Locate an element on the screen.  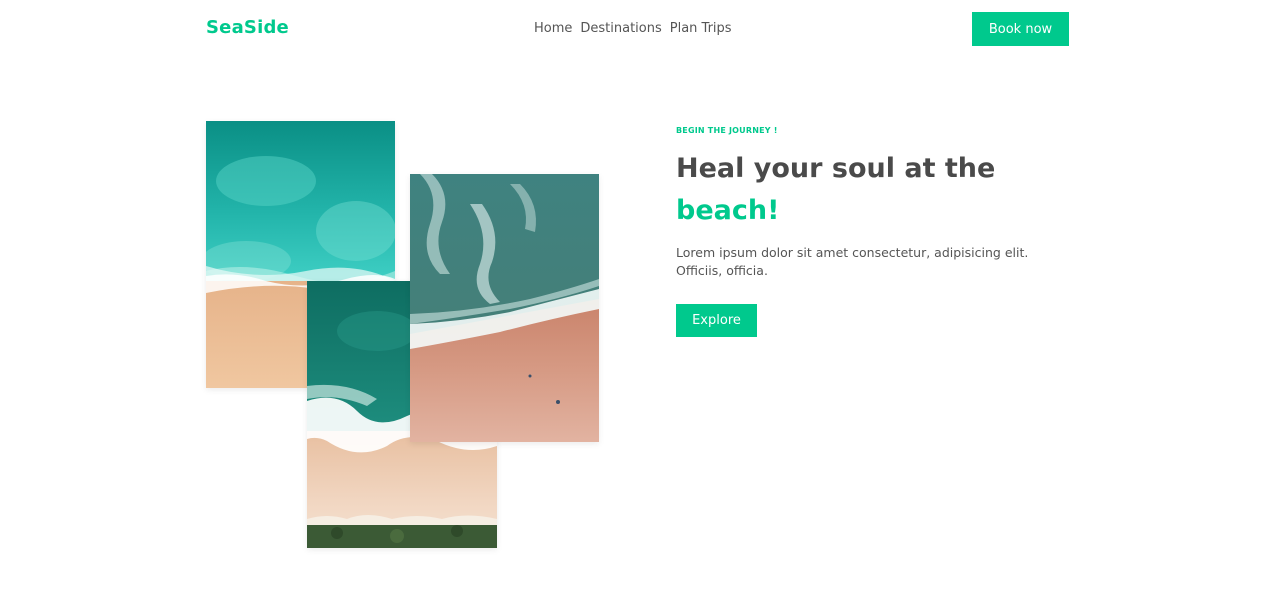
hero-headline: Heal your soul at the beach! is located at coordinates (866, 190).